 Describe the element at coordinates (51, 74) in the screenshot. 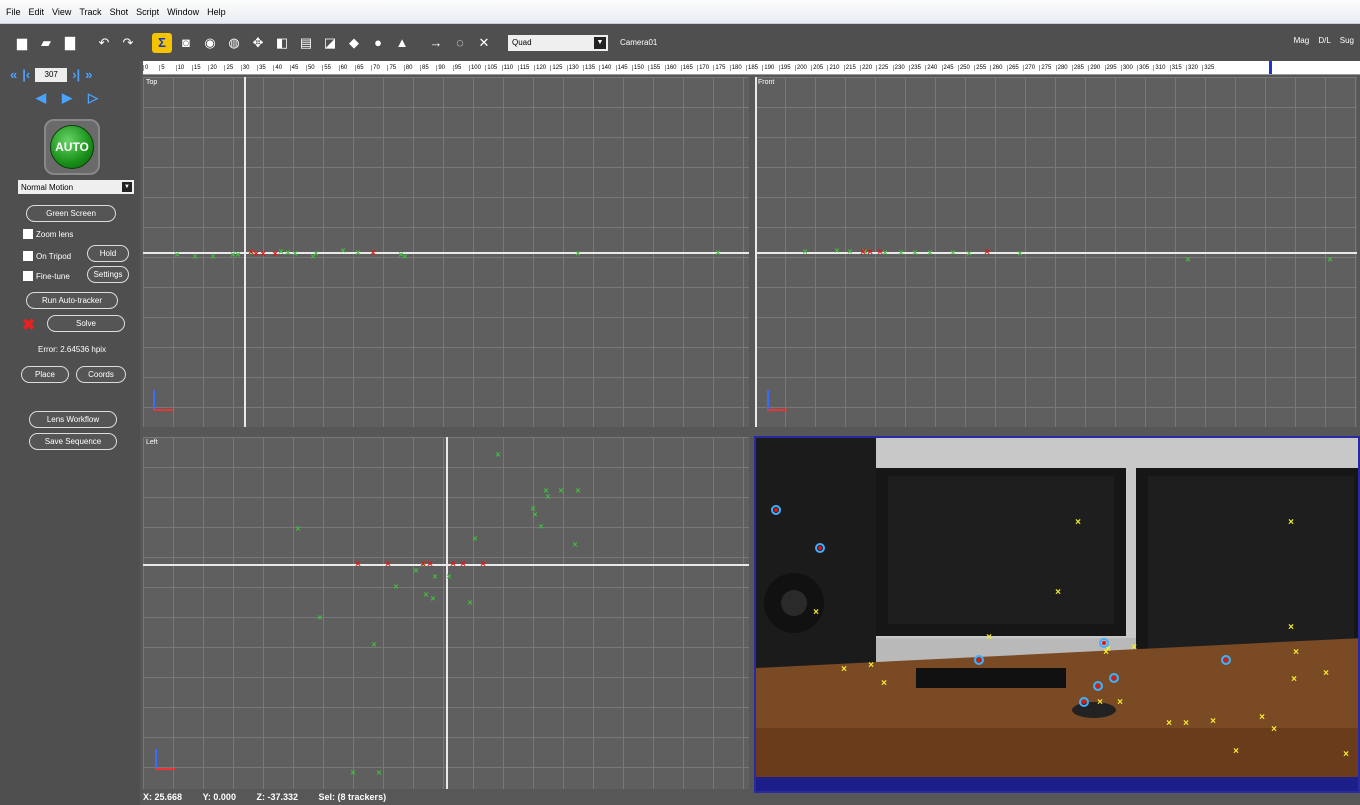

I see `frame-number-field: 307` at that location.